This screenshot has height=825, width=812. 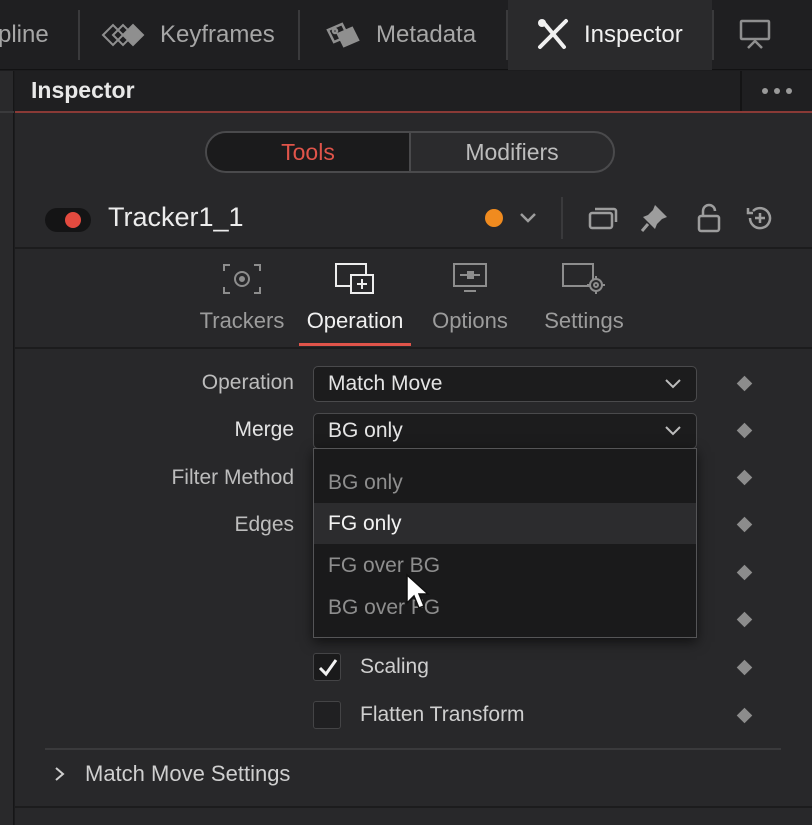 What do you see at coordinates (505, 384) in the screenshot?
I see `operation-select: Match Move` at bounding box center [505, 384].